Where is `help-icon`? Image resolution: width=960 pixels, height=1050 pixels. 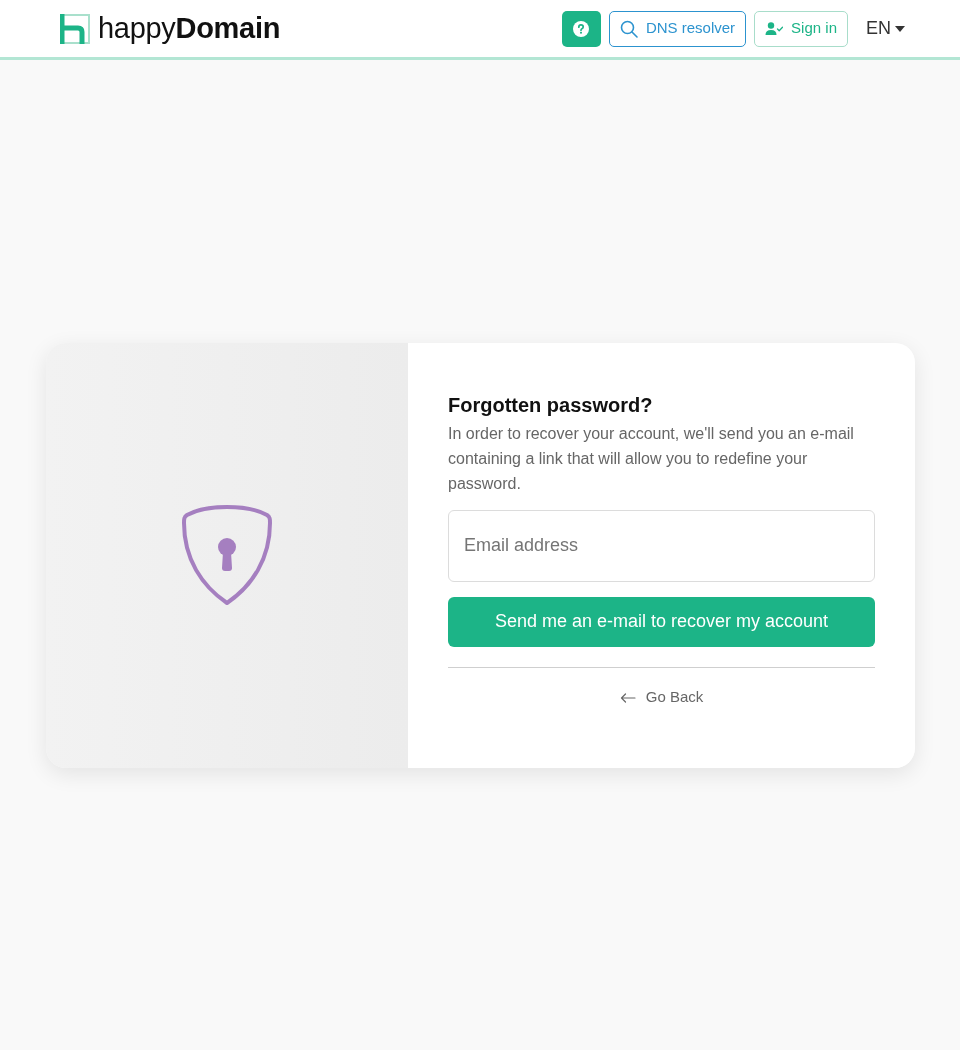 help-icon is located at coordinates (581, 28).